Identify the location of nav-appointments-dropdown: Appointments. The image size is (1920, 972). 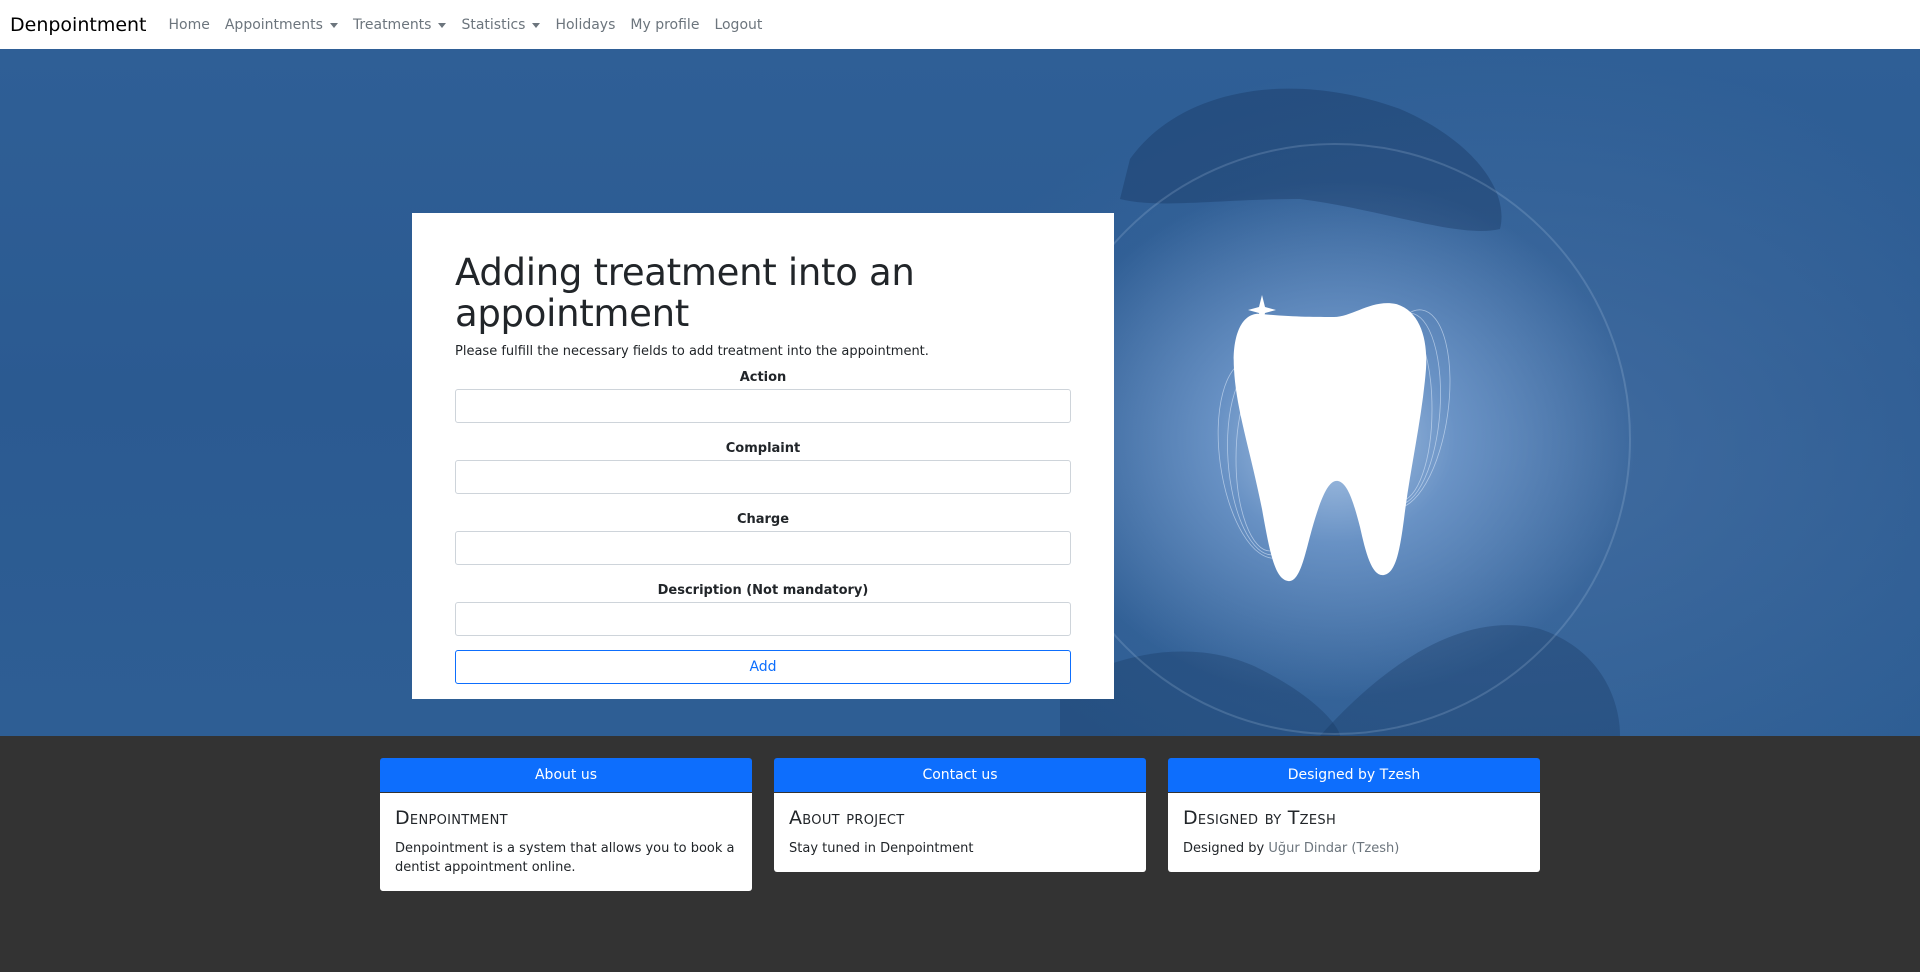
(281, 25).